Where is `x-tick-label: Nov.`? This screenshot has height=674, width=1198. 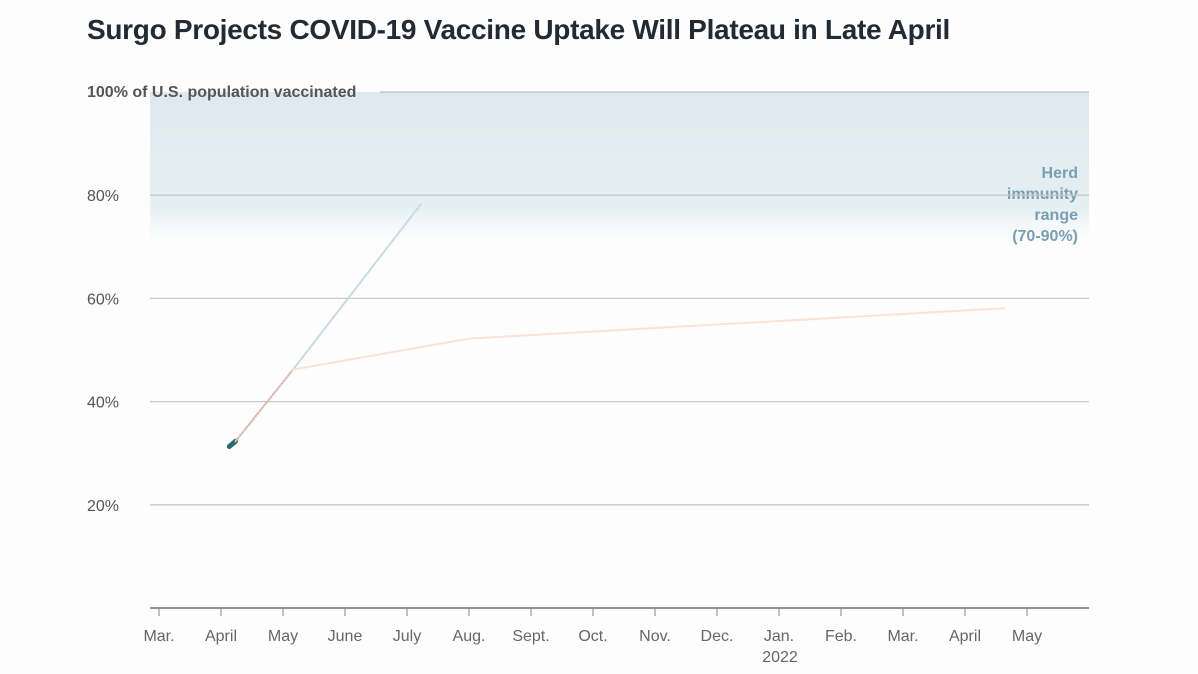 x-tick-label: Nov. is located at coordinates (655, 636).